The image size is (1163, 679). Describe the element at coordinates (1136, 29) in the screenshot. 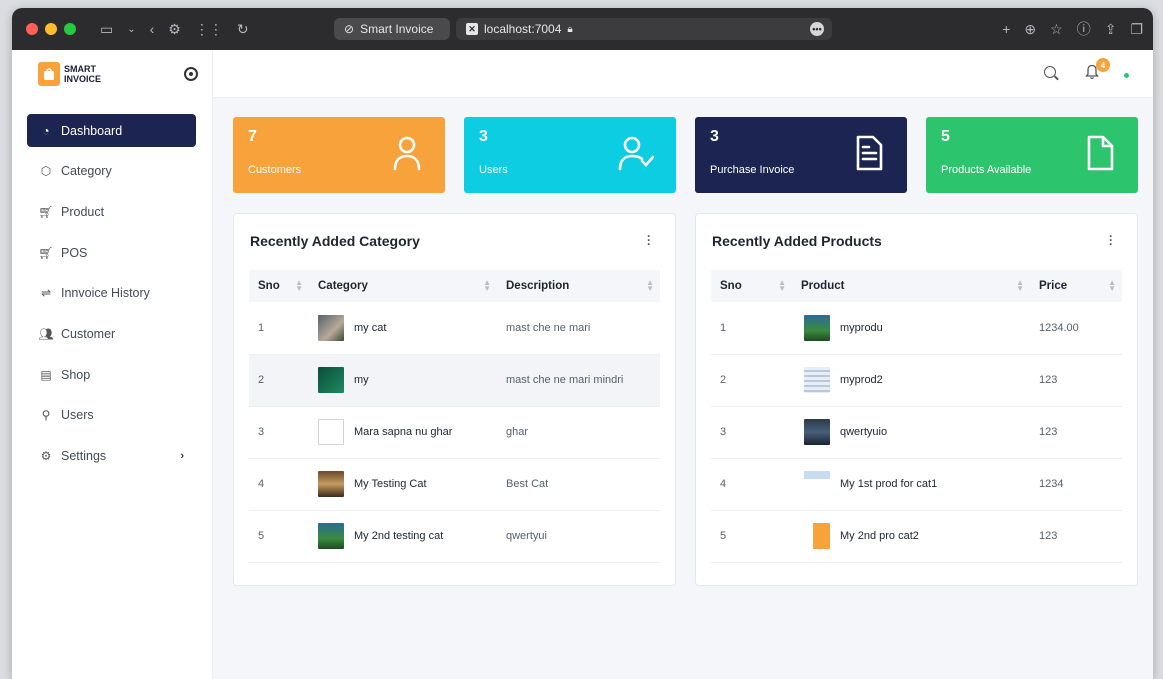

I see `tabs-overview-icon: ❐` at that location.